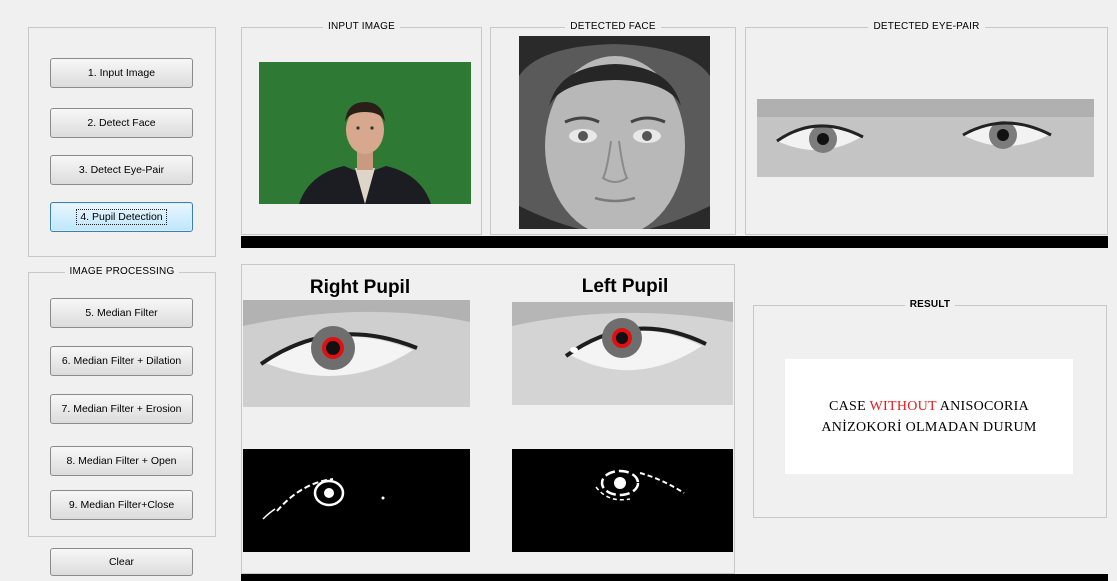  What do you see at coordinates (930, 305) in the screenshot?
I see `result-title: RESULT` at bounding box center [930, 305].